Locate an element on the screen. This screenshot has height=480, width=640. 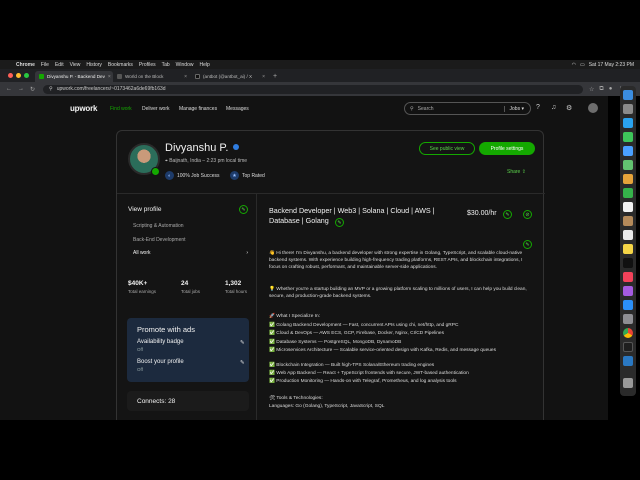
search-scope-dropdown: Jobs ▾ is located at coordinates (516, 108).